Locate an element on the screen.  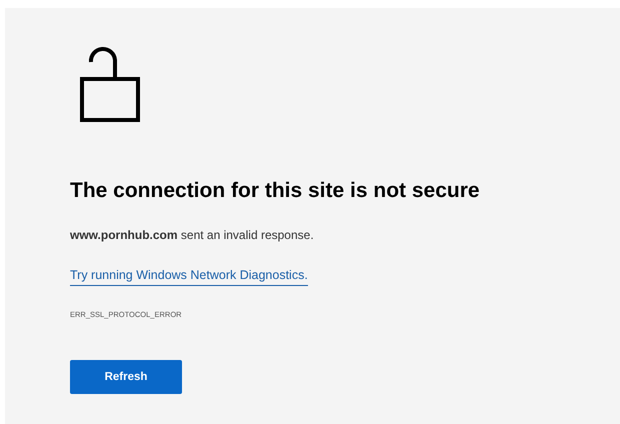
error-message: www.pornhub.com sent an invalid response. is located at coordinates (192, 235).